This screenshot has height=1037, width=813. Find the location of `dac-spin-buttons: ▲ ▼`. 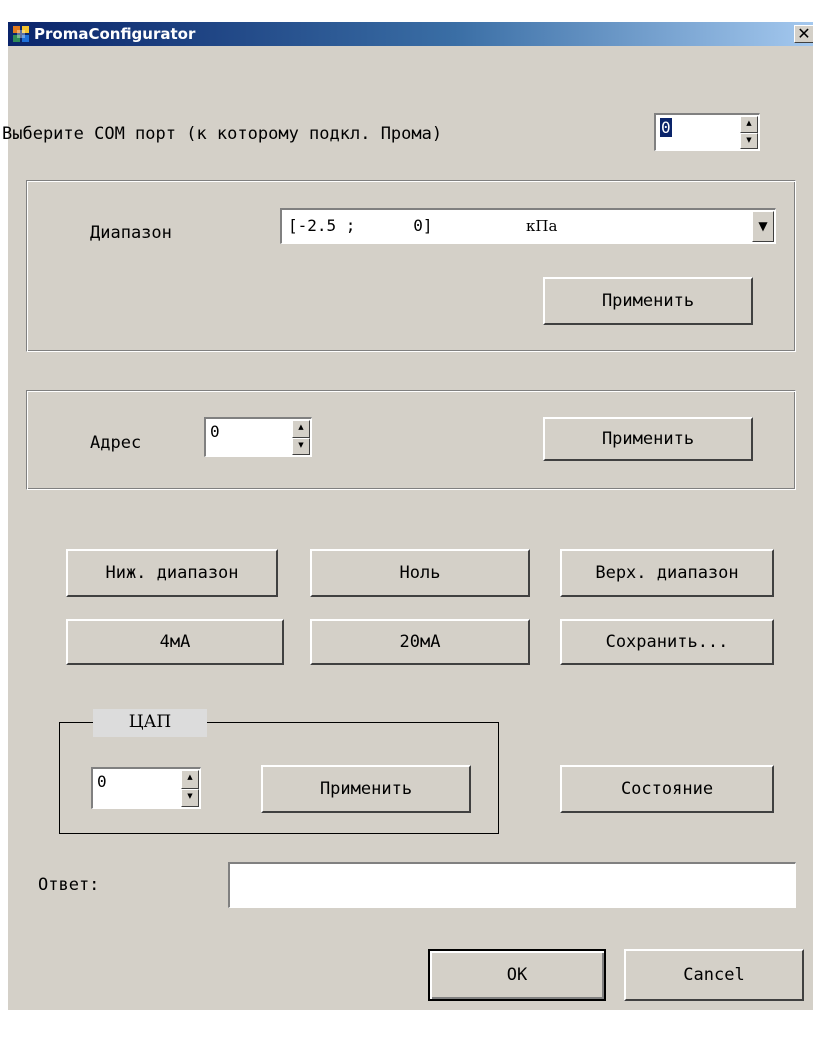

dac-spin-buttons: ▲ ▼ is located at coordinates (190, 788).